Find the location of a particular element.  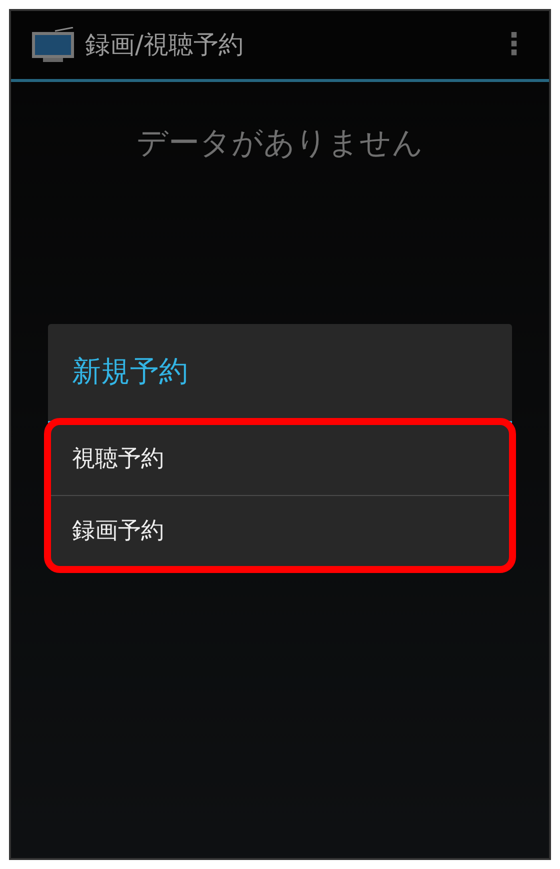

app-title: 録画/視聴予約 is located at coordinates (164, 45).